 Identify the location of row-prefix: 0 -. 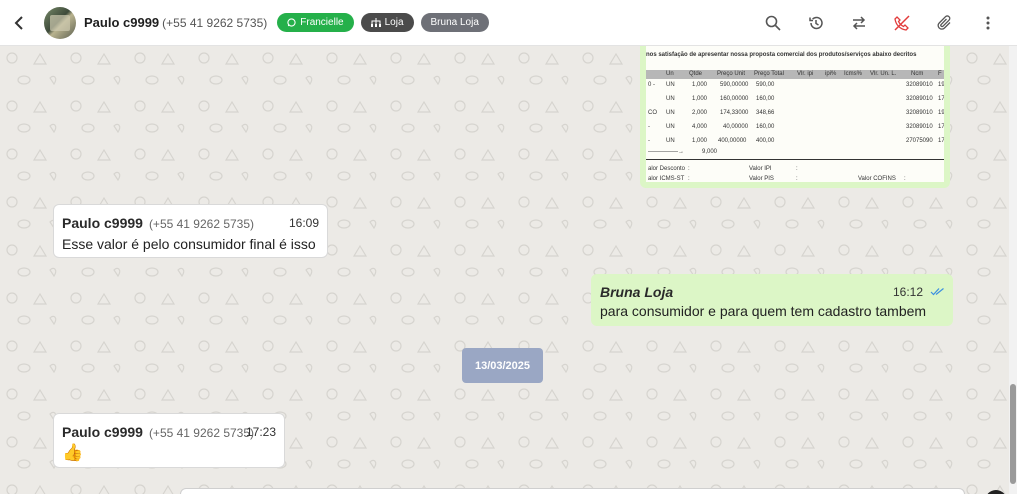
(652, 85).